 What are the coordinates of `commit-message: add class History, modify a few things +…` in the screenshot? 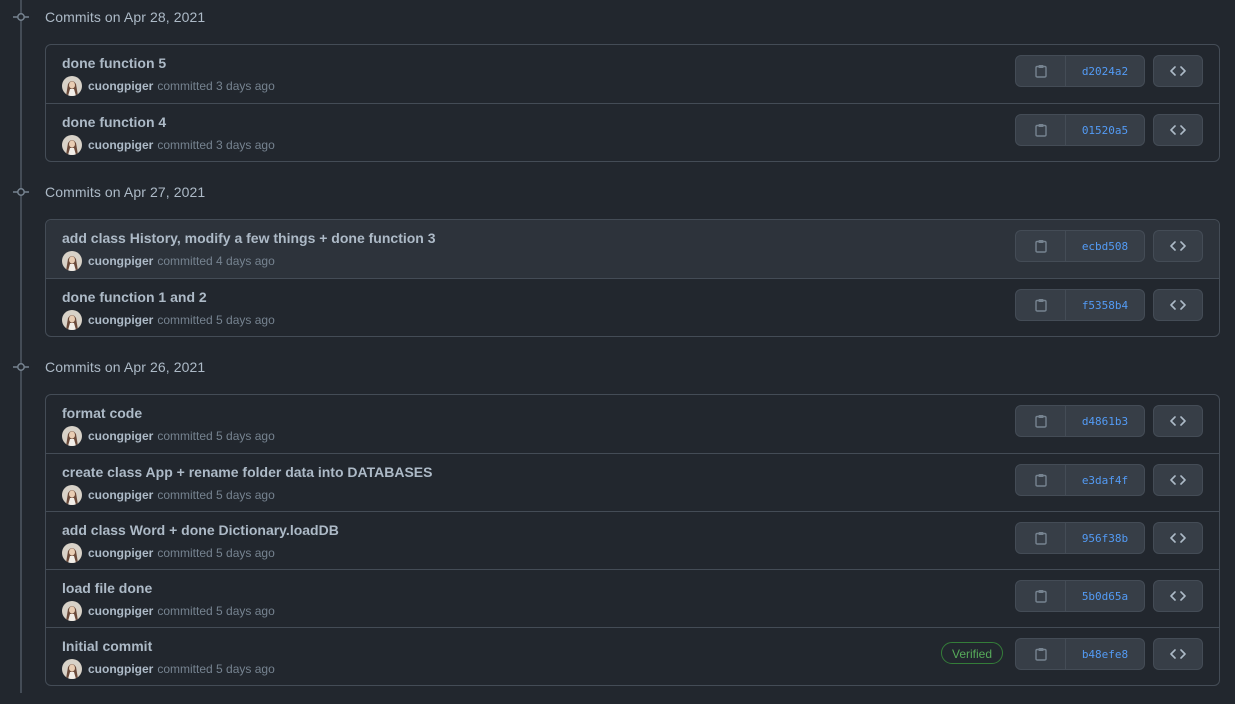 It's located at (249, 238).